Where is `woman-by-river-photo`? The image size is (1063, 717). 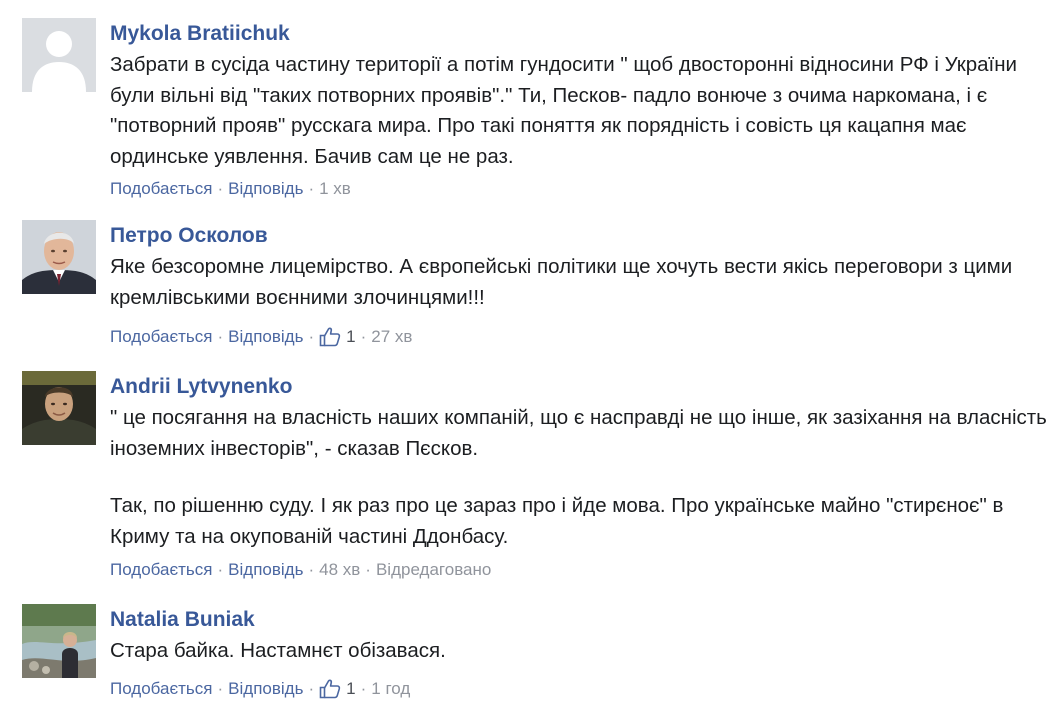
woman-by-river-photo is located at coordinates (59, 641).